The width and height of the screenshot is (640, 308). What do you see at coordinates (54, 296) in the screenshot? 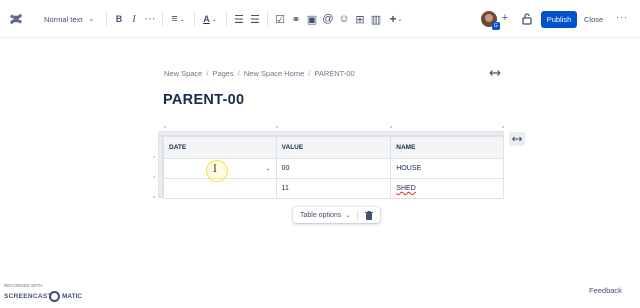
I see `screencast-logo-icon` at bounding box center [54, 296].